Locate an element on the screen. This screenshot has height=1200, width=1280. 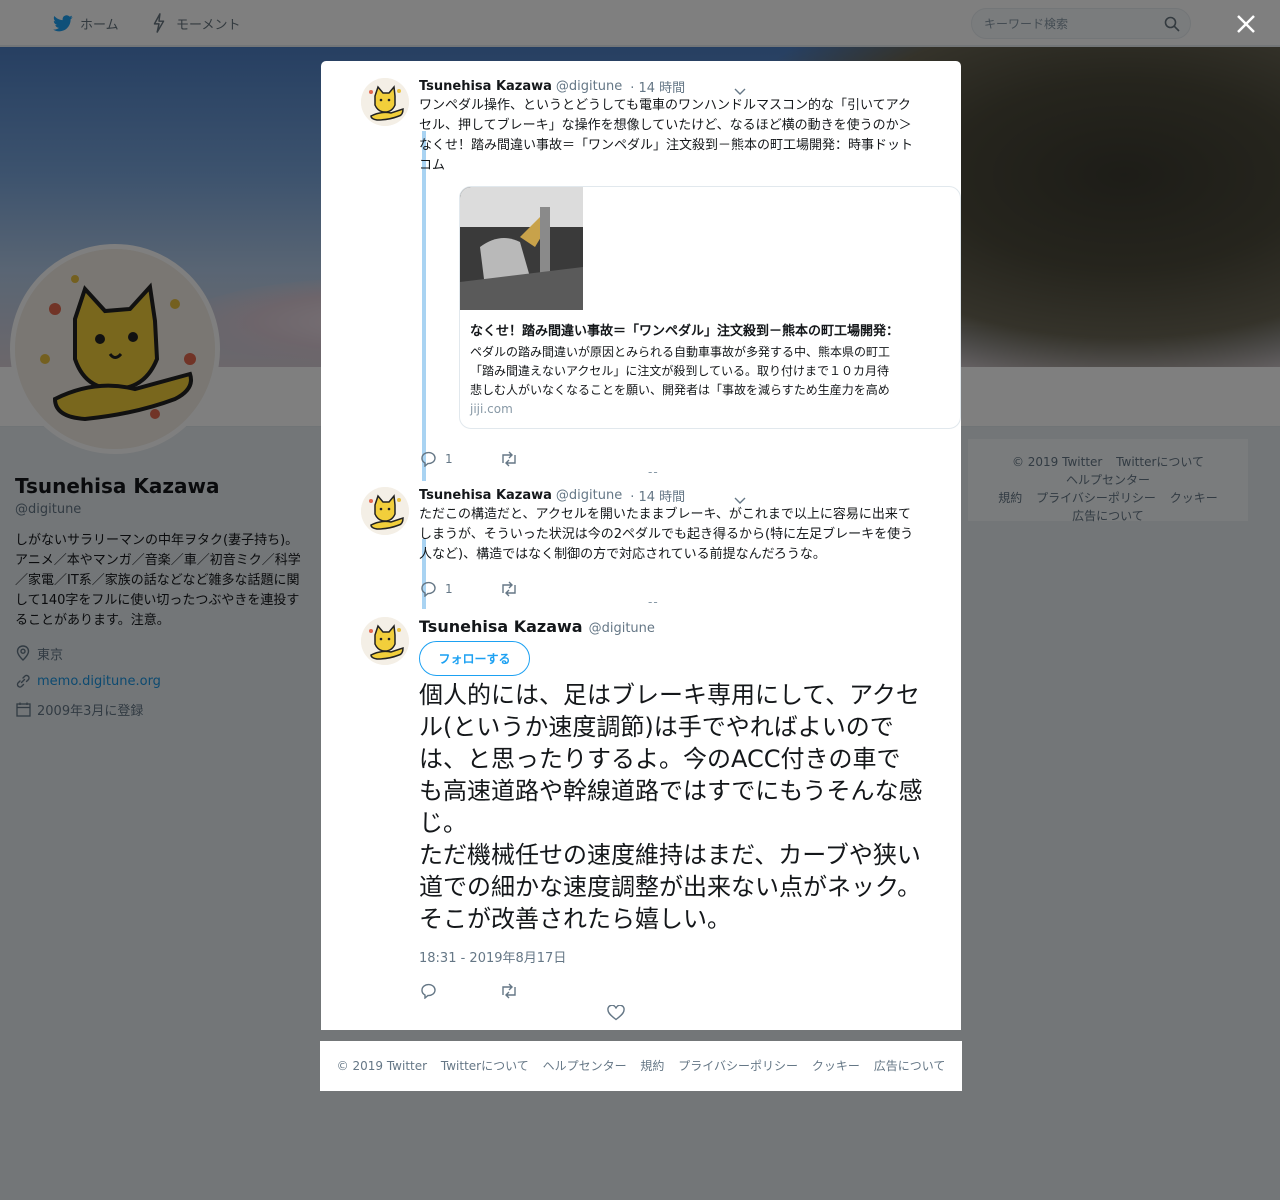
heart-icon is located at coordinates (616, 1013).